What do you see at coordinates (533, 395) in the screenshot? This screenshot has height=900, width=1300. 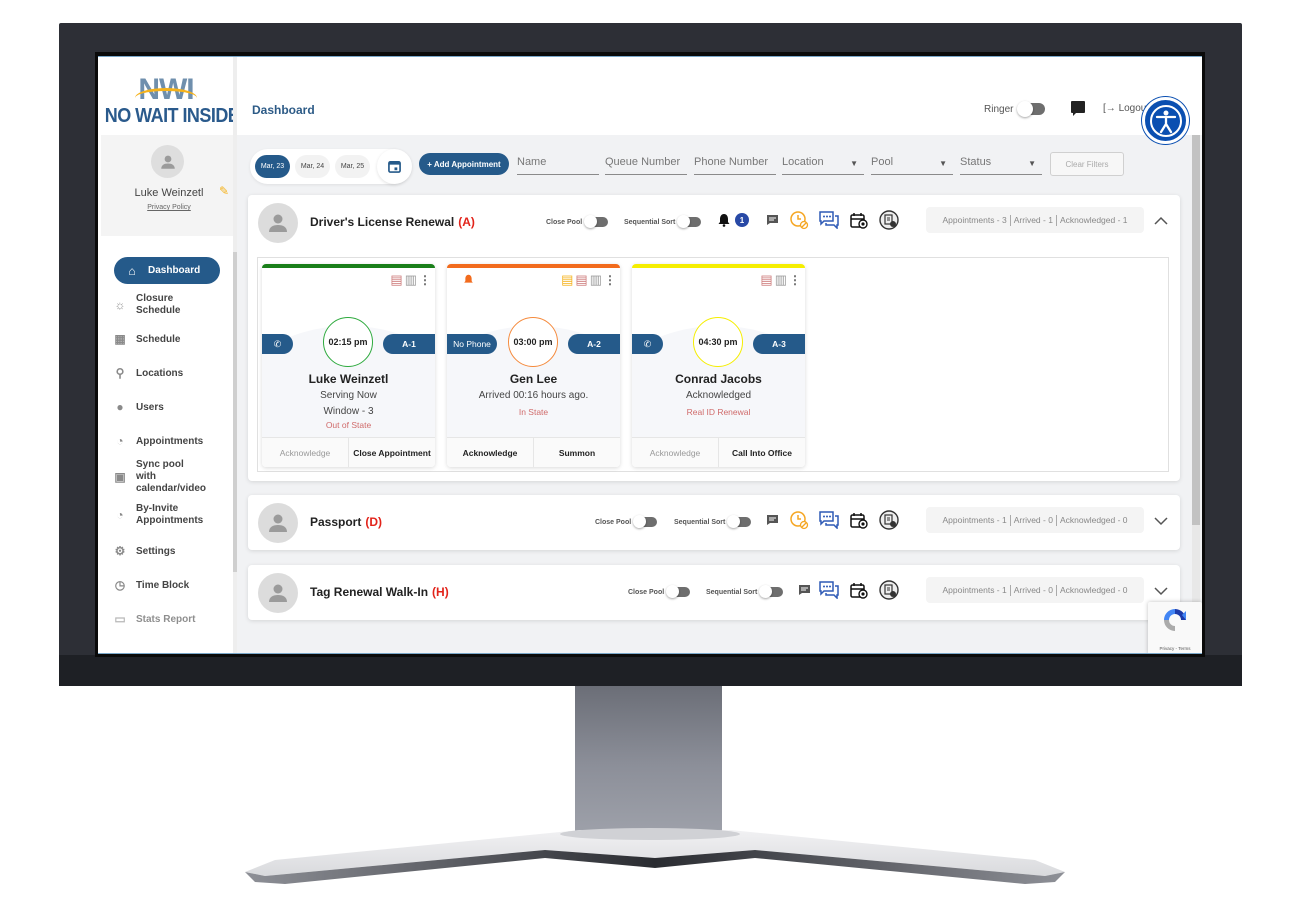 I see `appointment-status: Arrived 00:16 hours ago.` at bounding box center [533, 395].